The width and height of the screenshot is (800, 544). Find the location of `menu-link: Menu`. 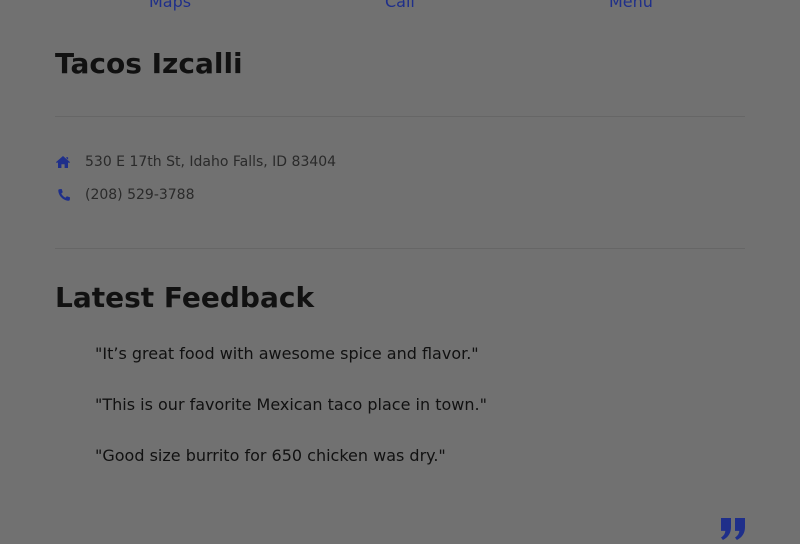

menu-link: Menu is located at coordinates (631, 6).